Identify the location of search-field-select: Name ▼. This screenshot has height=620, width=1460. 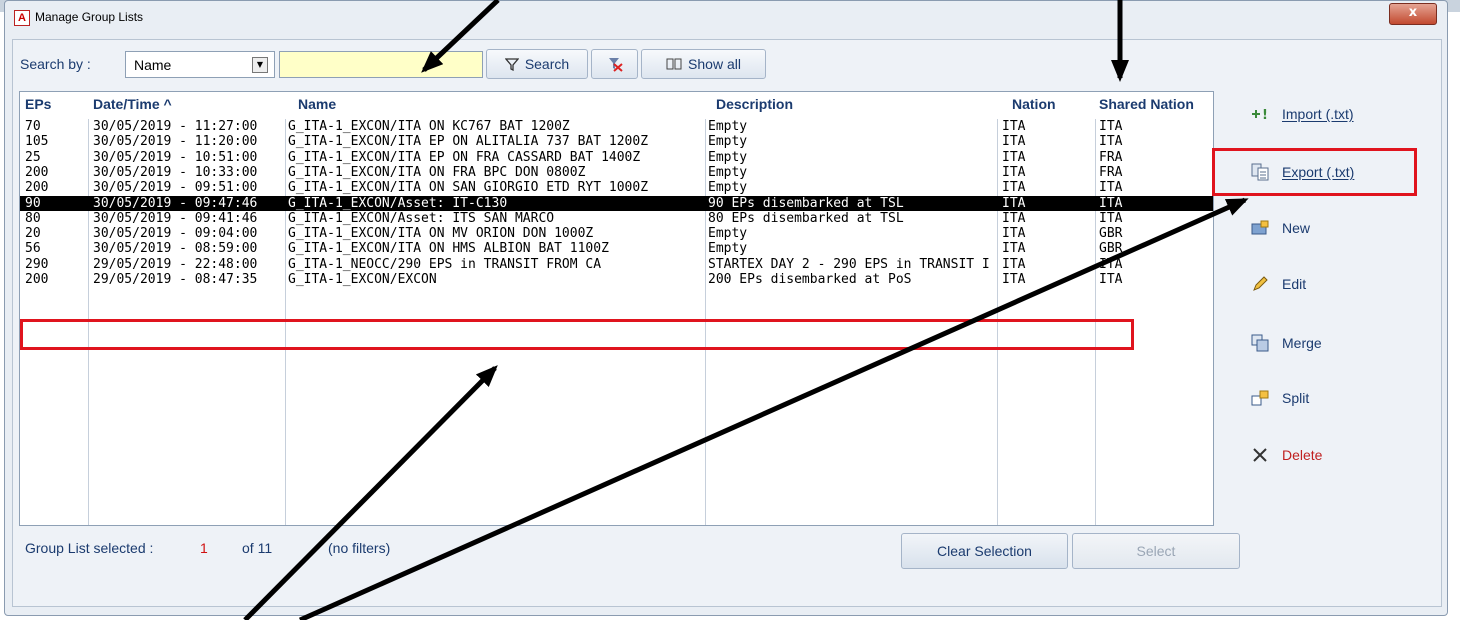
(200, 64).